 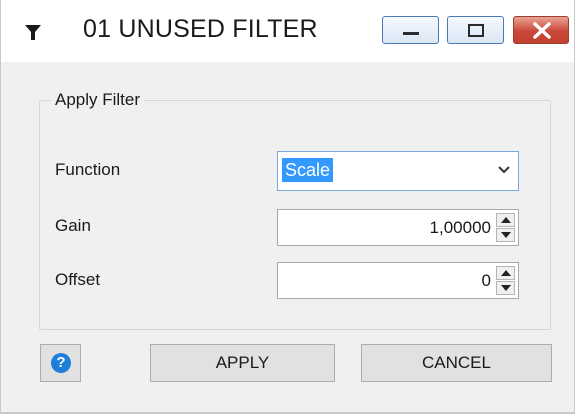 I want to click on gain-spin-buttons, so click(x=505, y=227).